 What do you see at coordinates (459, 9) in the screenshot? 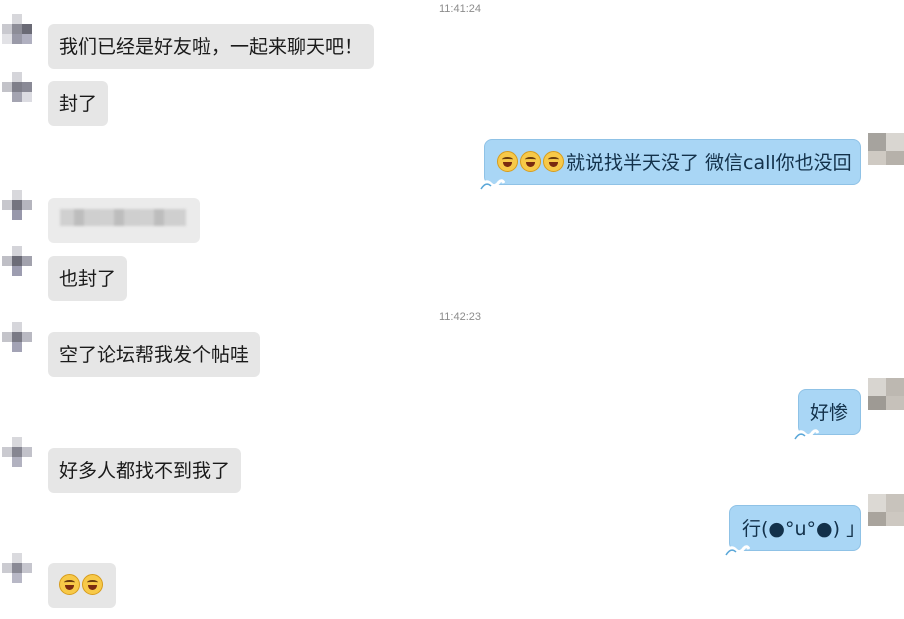
I see `timestamp: 11:41:24` at bounding box center [459, 9].